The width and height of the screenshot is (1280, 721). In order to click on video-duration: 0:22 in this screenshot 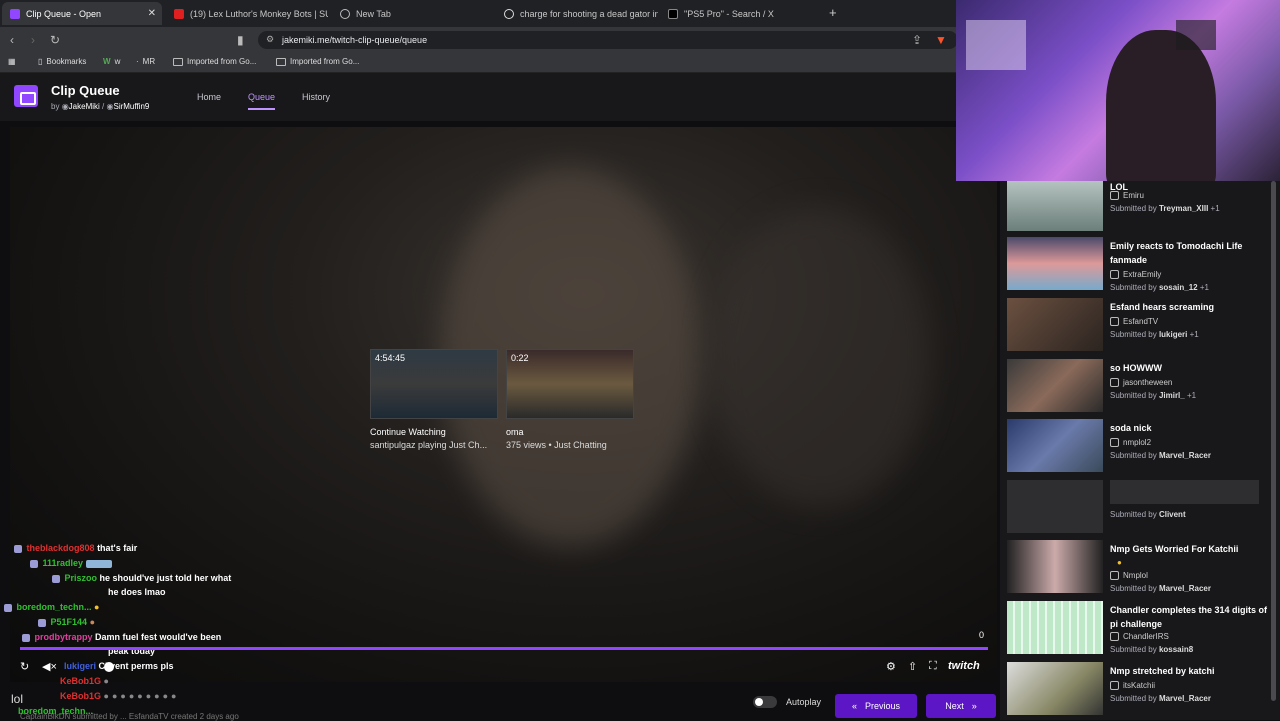, I will do `click(520, 358)`.